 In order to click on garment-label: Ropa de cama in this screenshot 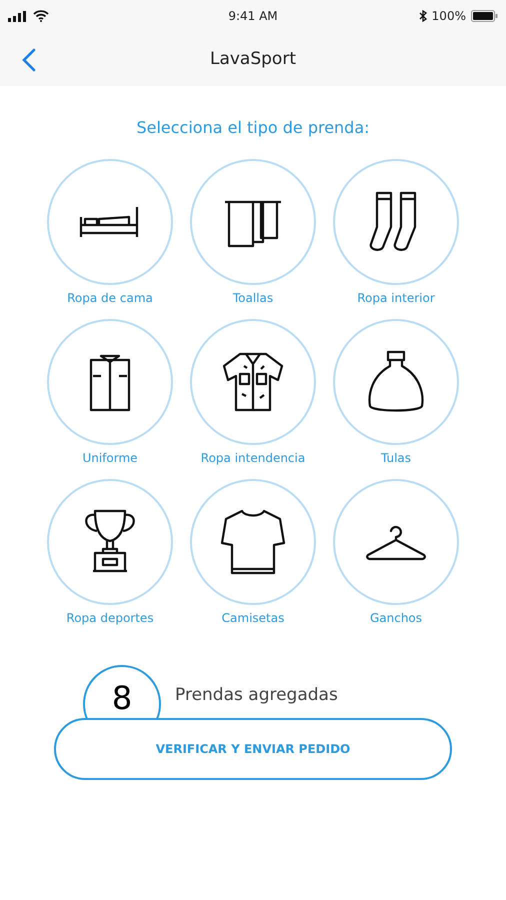, I will do `click(110, 298)`.